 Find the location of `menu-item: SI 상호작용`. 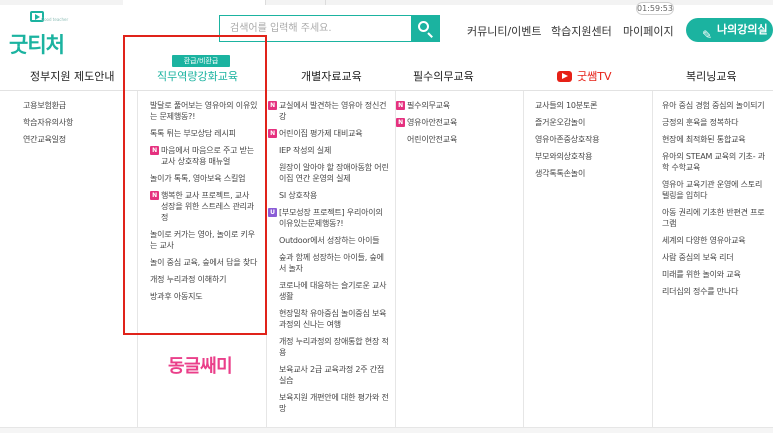

menu-item: SI 상호작용 is located at coordinates (328, 195).